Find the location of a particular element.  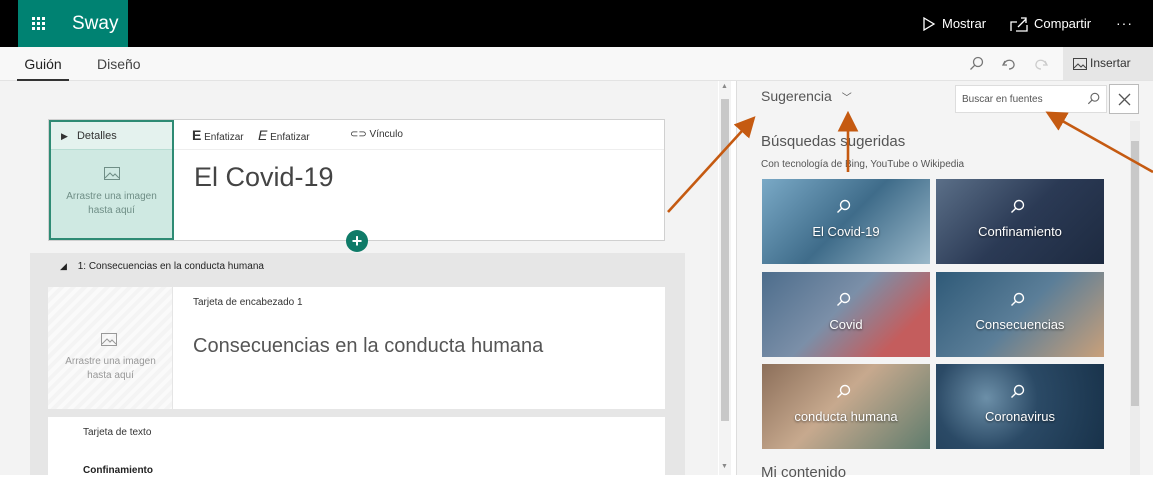

annotation-arrows is located at coordinates (910, 161).